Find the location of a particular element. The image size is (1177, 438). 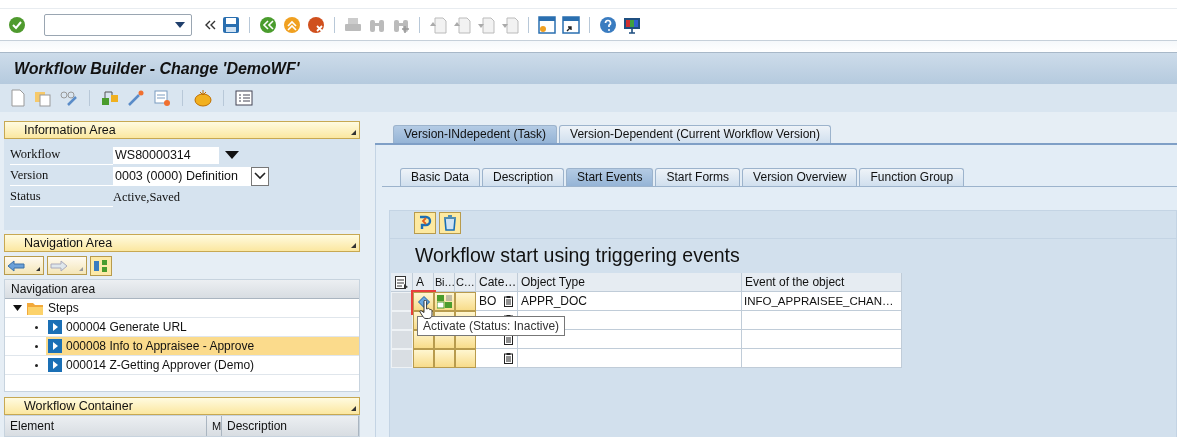

field-label: Status is located at coordinates (61, 197).